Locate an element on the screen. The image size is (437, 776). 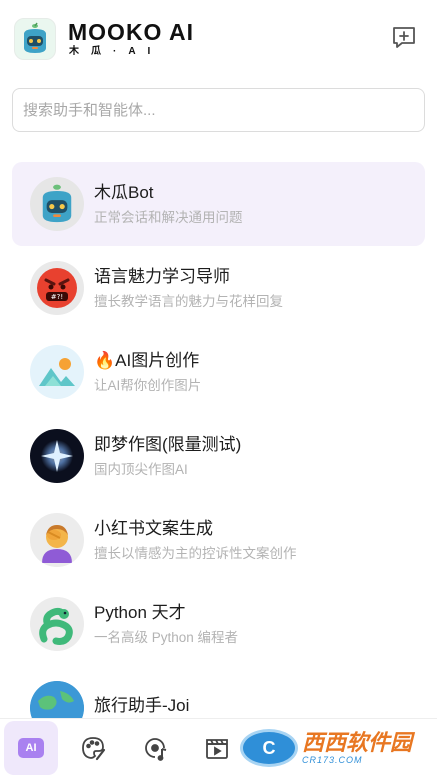
list-item-language-tutor: #?! 语言魅力学习导师 擅长教学语言的魅力与花样回复 is located at coordinates (218, 288).